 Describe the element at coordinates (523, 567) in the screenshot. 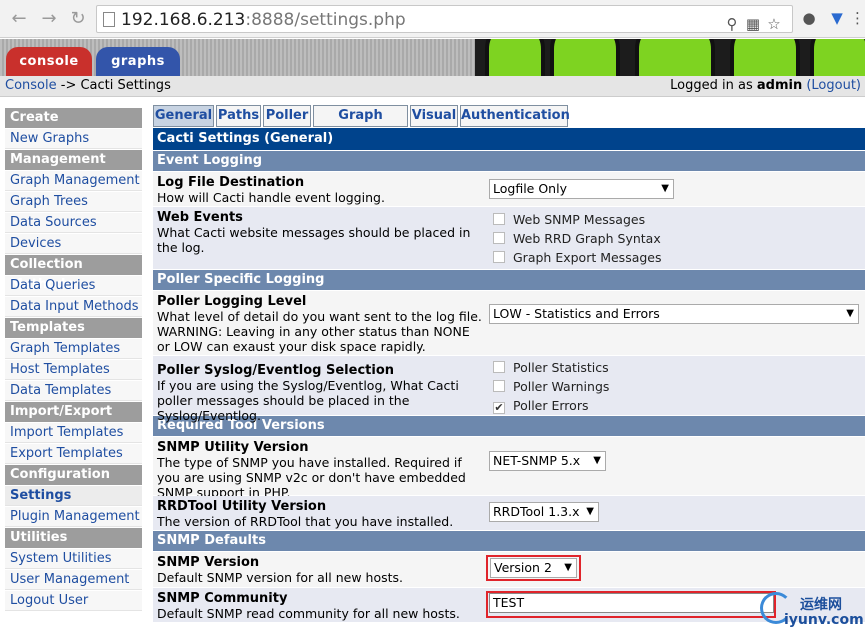

I see `snmp-version-value: Version 2` at that location.